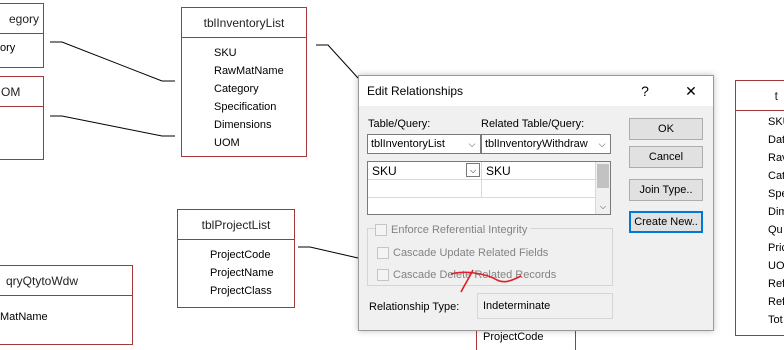 Image resolution: width=784 pixels, height=350 pixels. Describe the element at coordinates (425, 171) in the screenshot. I see `grid-left-field: SKU ⌵` at that location.